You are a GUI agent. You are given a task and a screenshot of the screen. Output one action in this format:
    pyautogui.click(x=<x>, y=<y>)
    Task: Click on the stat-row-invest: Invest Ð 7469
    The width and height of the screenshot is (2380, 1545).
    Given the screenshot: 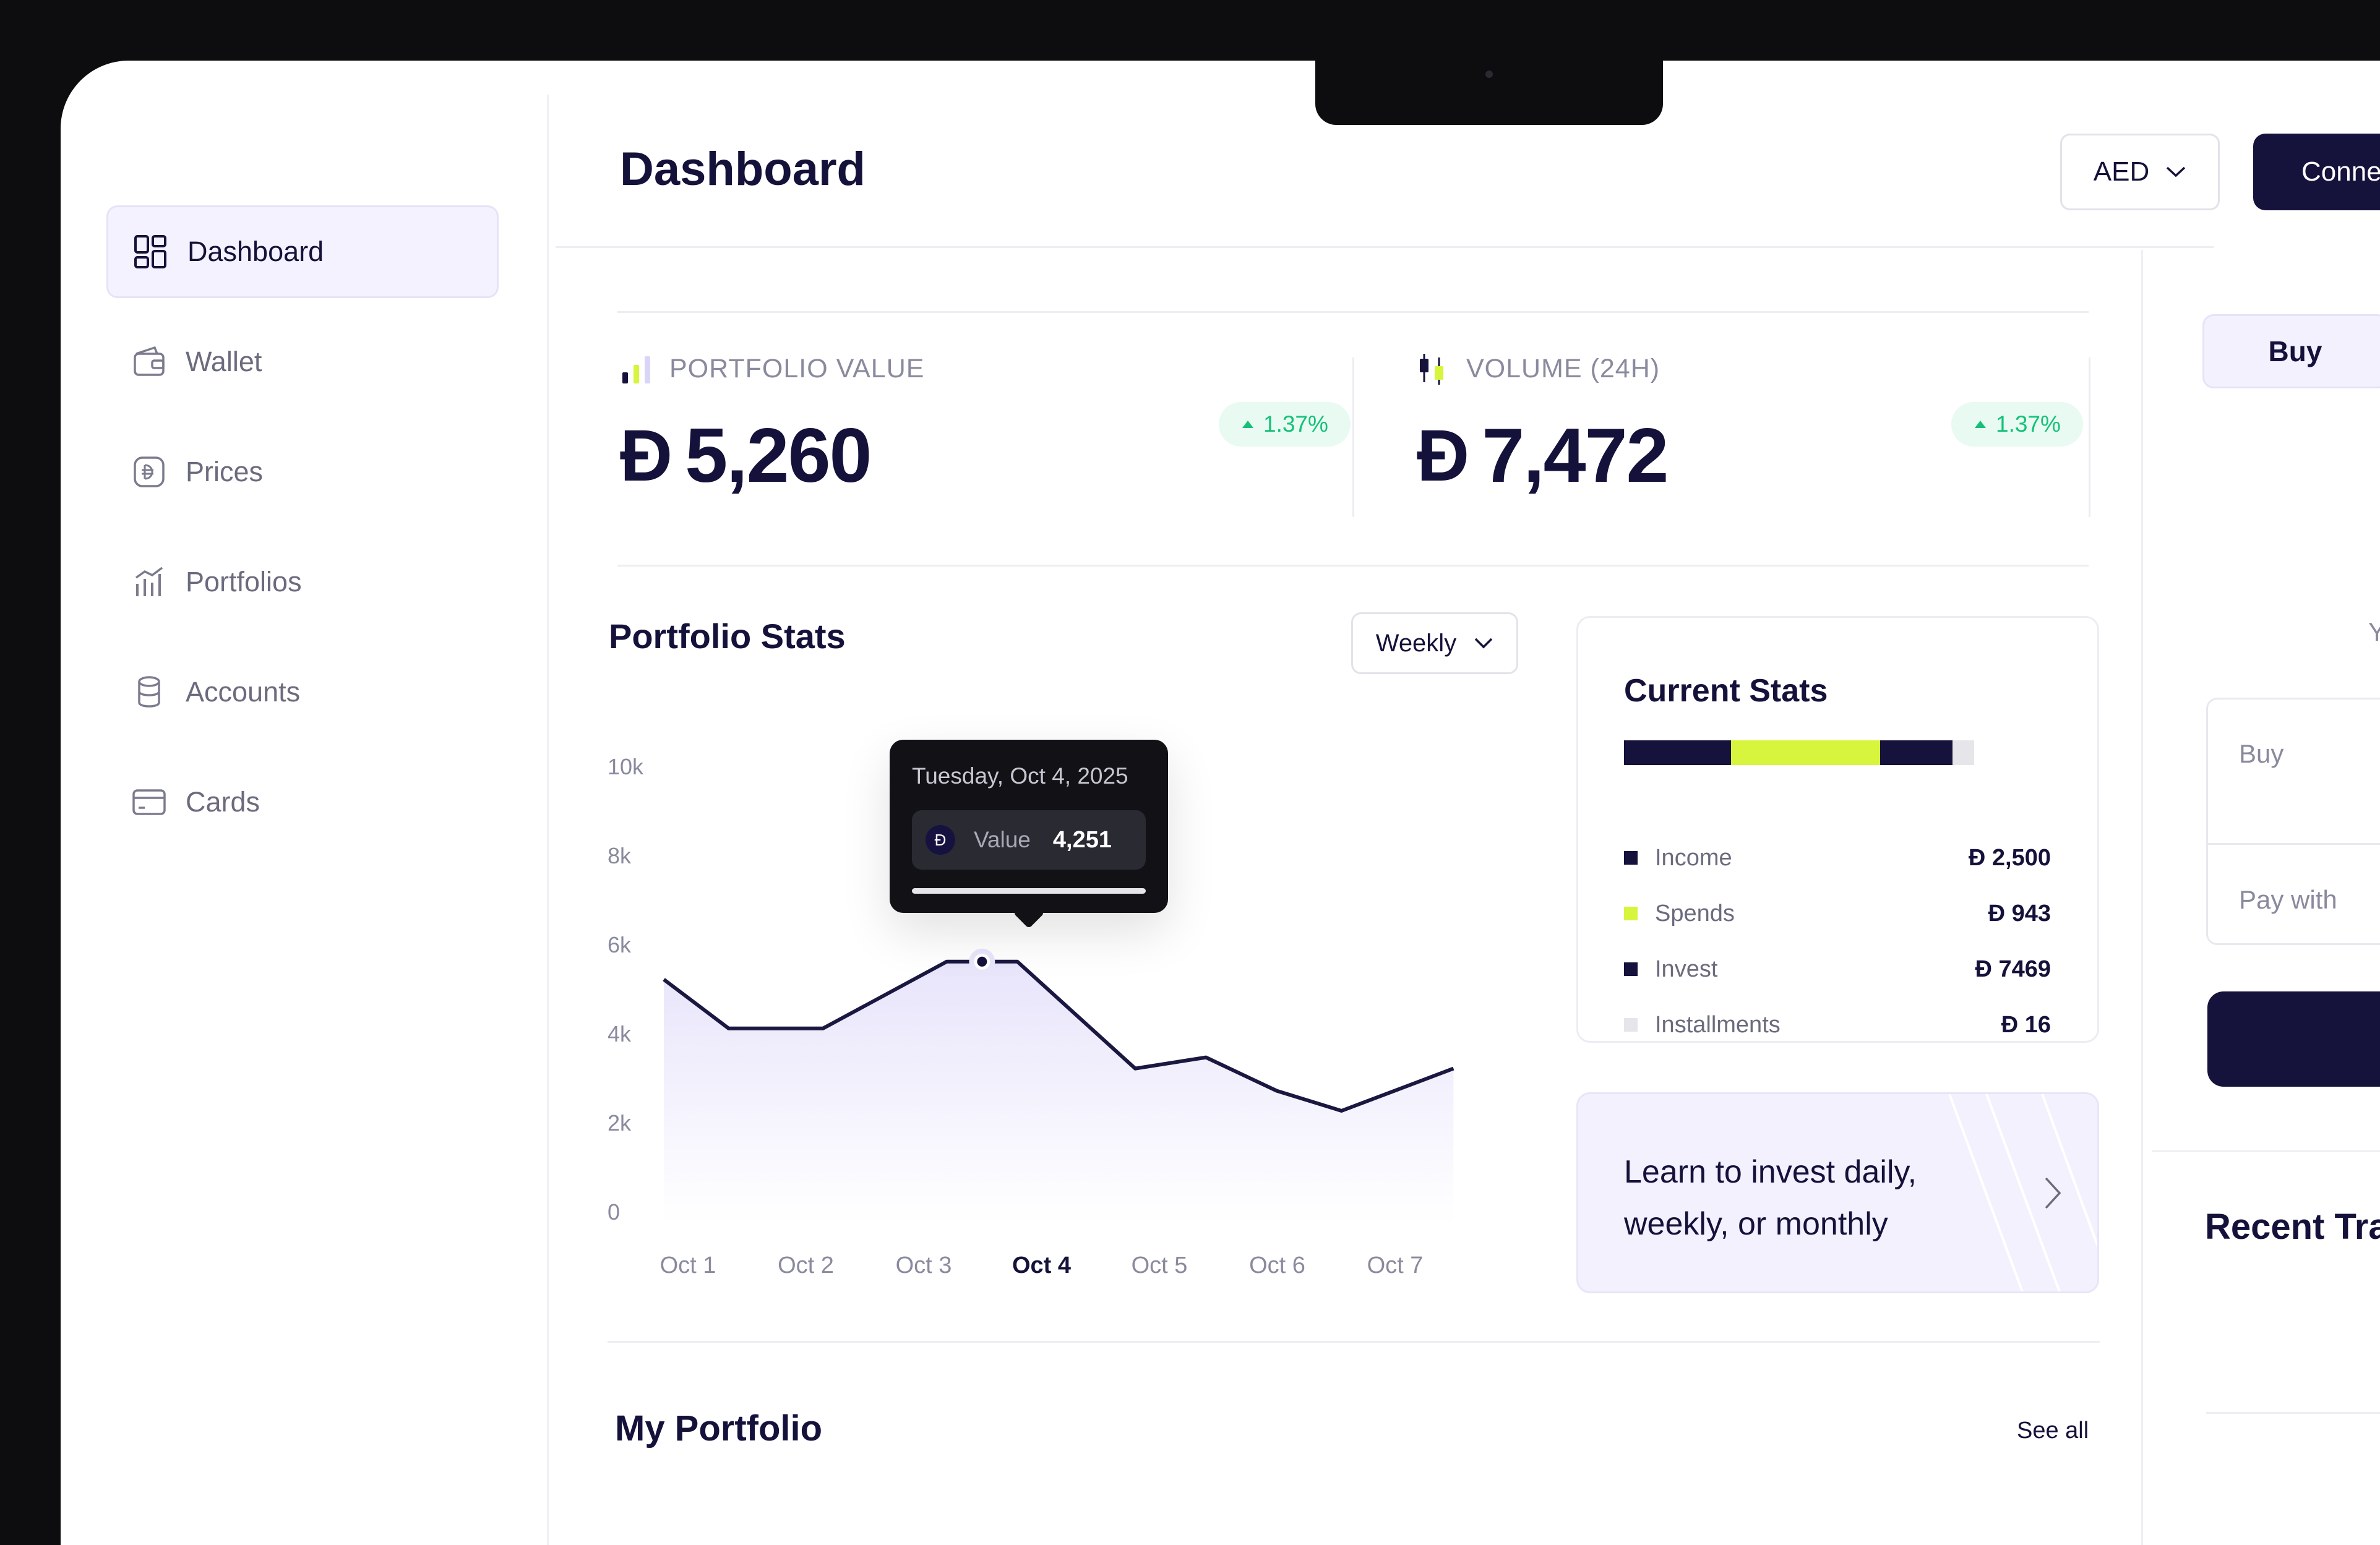 What is the action you would take?
    pyautogui.click(x=1837, y=970)
    